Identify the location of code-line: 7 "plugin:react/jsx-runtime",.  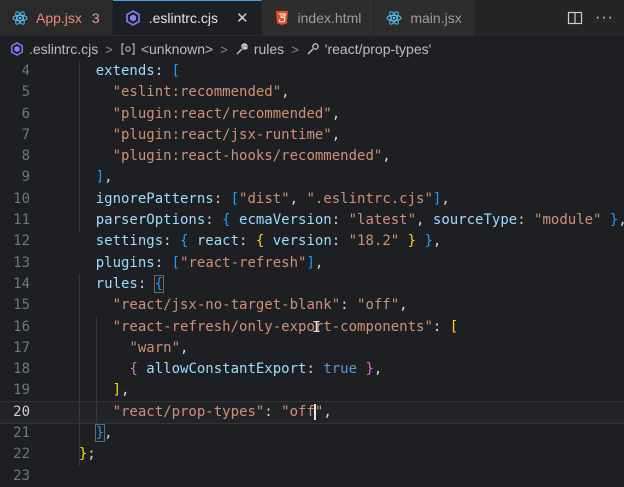
(312, 135).